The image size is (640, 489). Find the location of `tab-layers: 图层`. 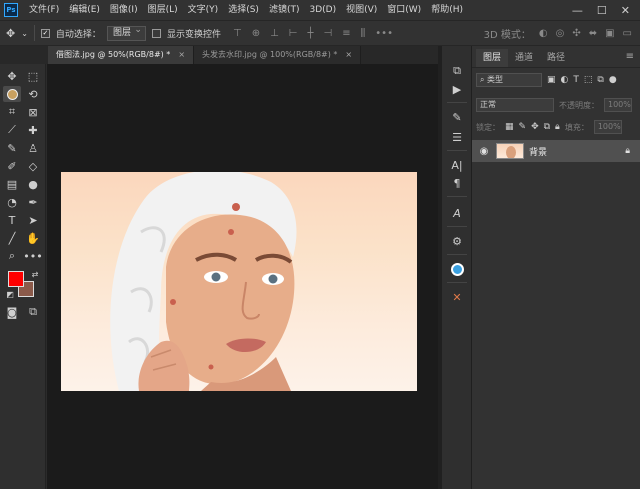

tab-layers: 图层 is located at coordinates (492, 58).